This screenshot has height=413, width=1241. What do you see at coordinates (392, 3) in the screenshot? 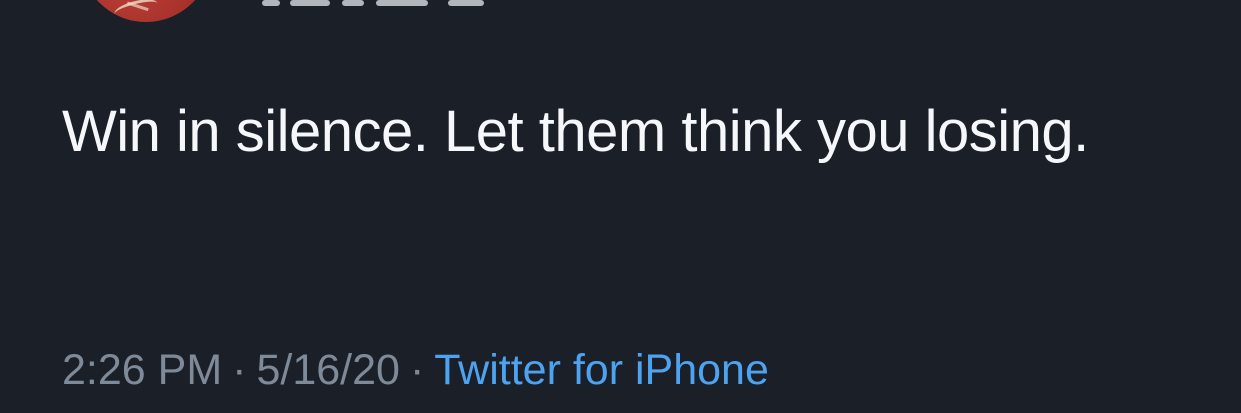
I see `display-name-cropped` at bounding box center [392, 3].